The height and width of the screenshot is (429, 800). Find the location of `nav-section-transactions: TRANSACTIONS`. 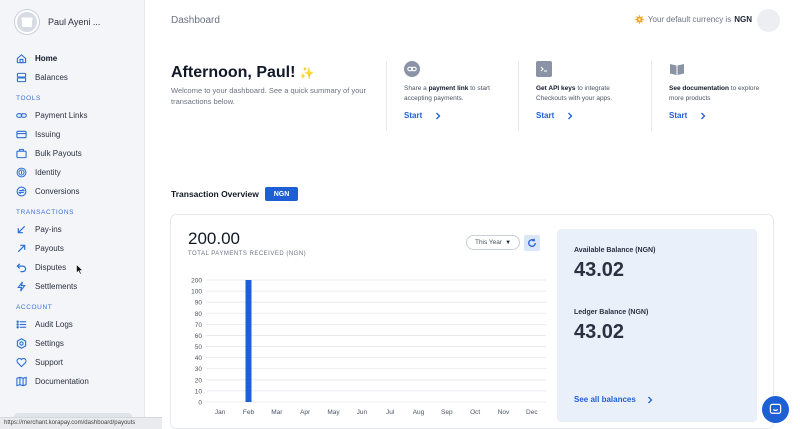

nav-section-transactions: TRANSACTIONS is located at coordinates (45, 212).